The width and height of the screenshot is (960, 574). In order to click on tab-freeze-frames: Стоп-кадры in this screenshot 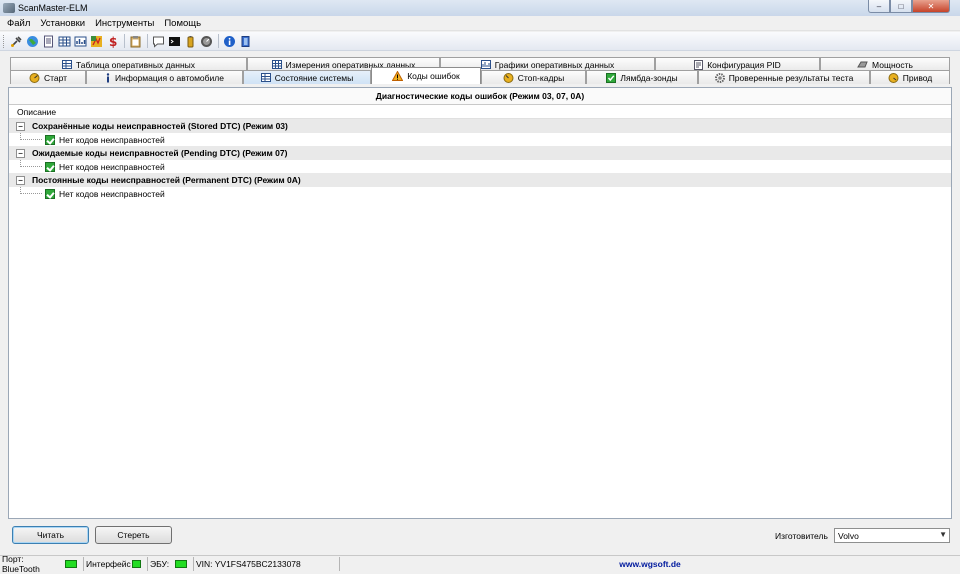, I will do `click(533, 77)`.